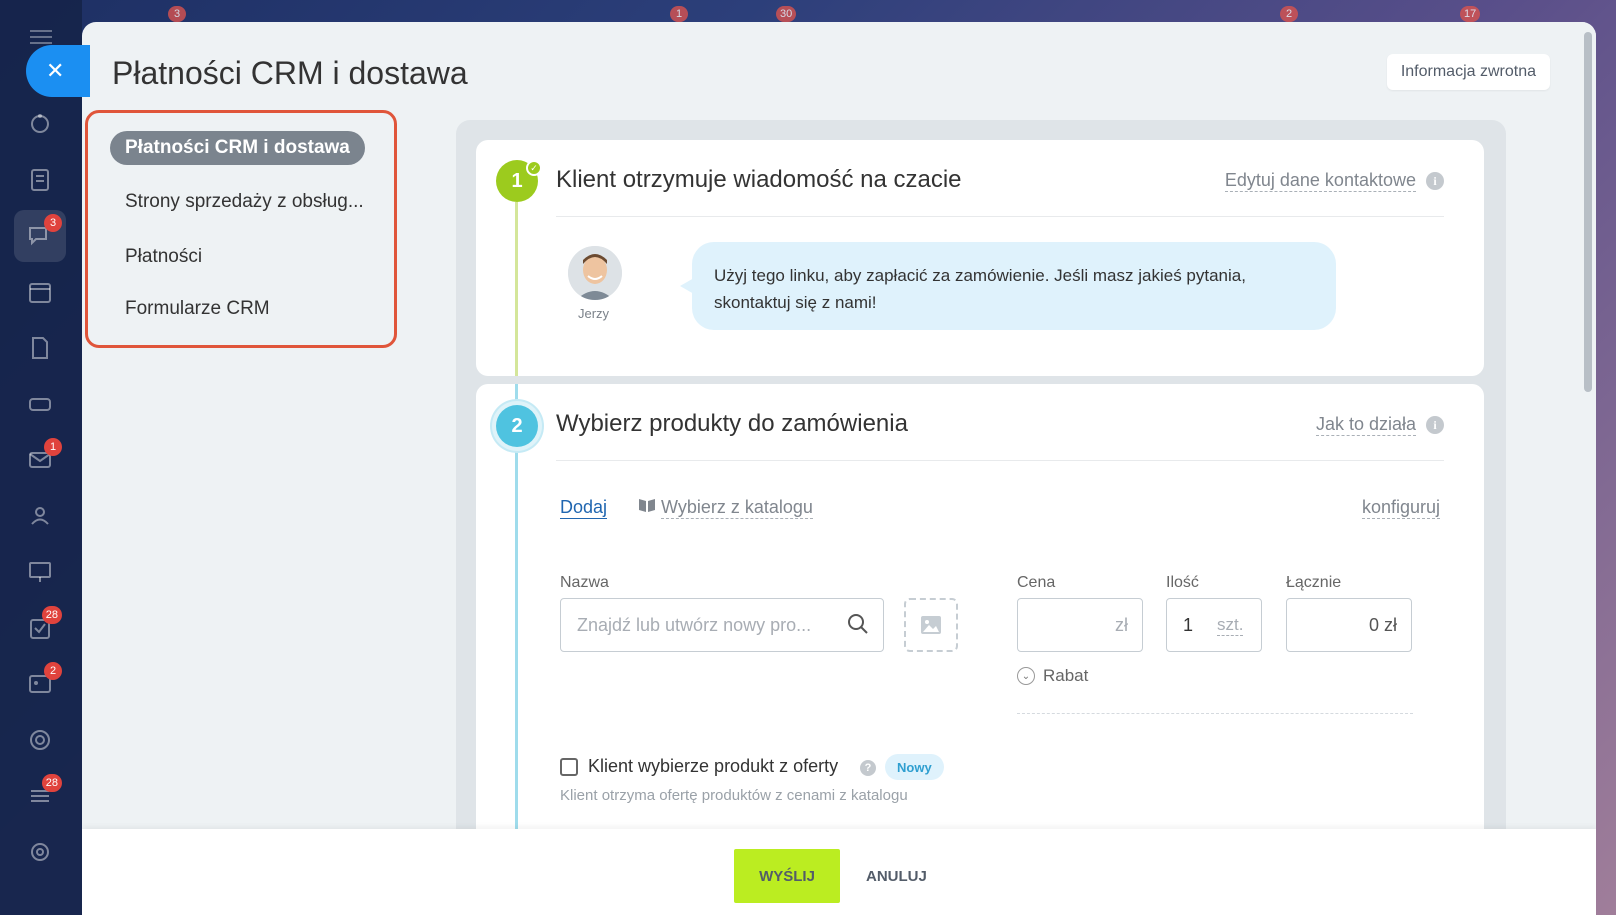  What do you see at coordinates (53, 223) in the screenshot?
I see `rail-badge: 3` at bounding box center [53, 223].